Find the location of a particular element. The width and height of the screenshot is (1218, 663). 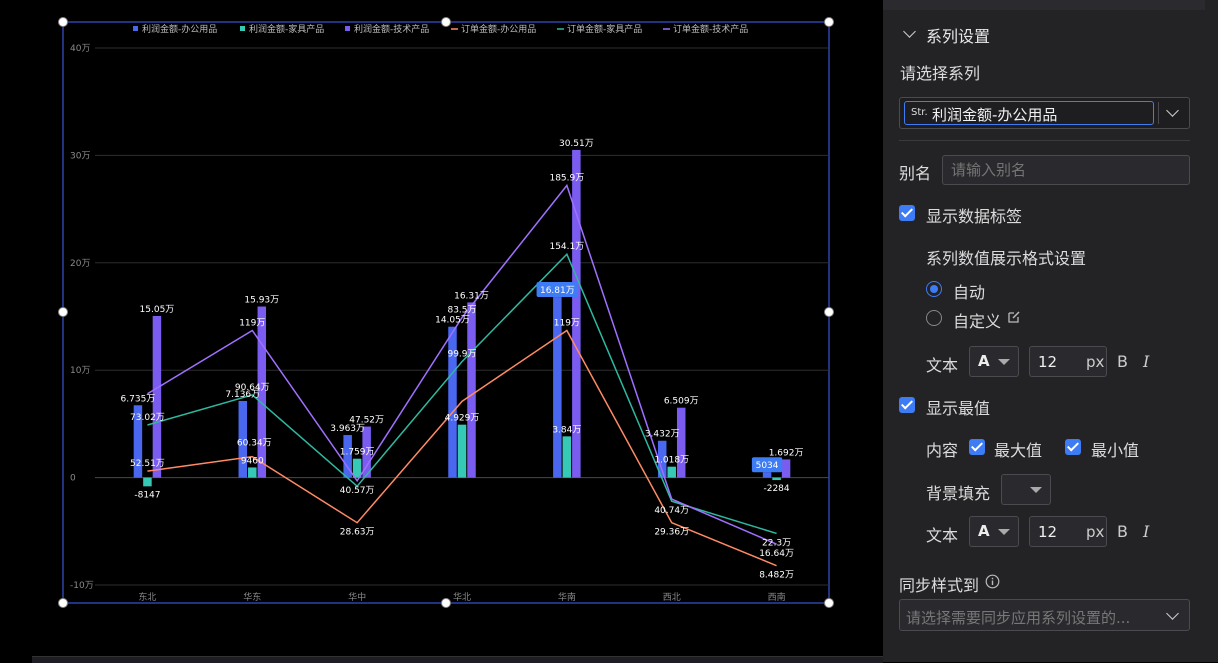

resize-handle-bottom is located at coordinates (446, 603).